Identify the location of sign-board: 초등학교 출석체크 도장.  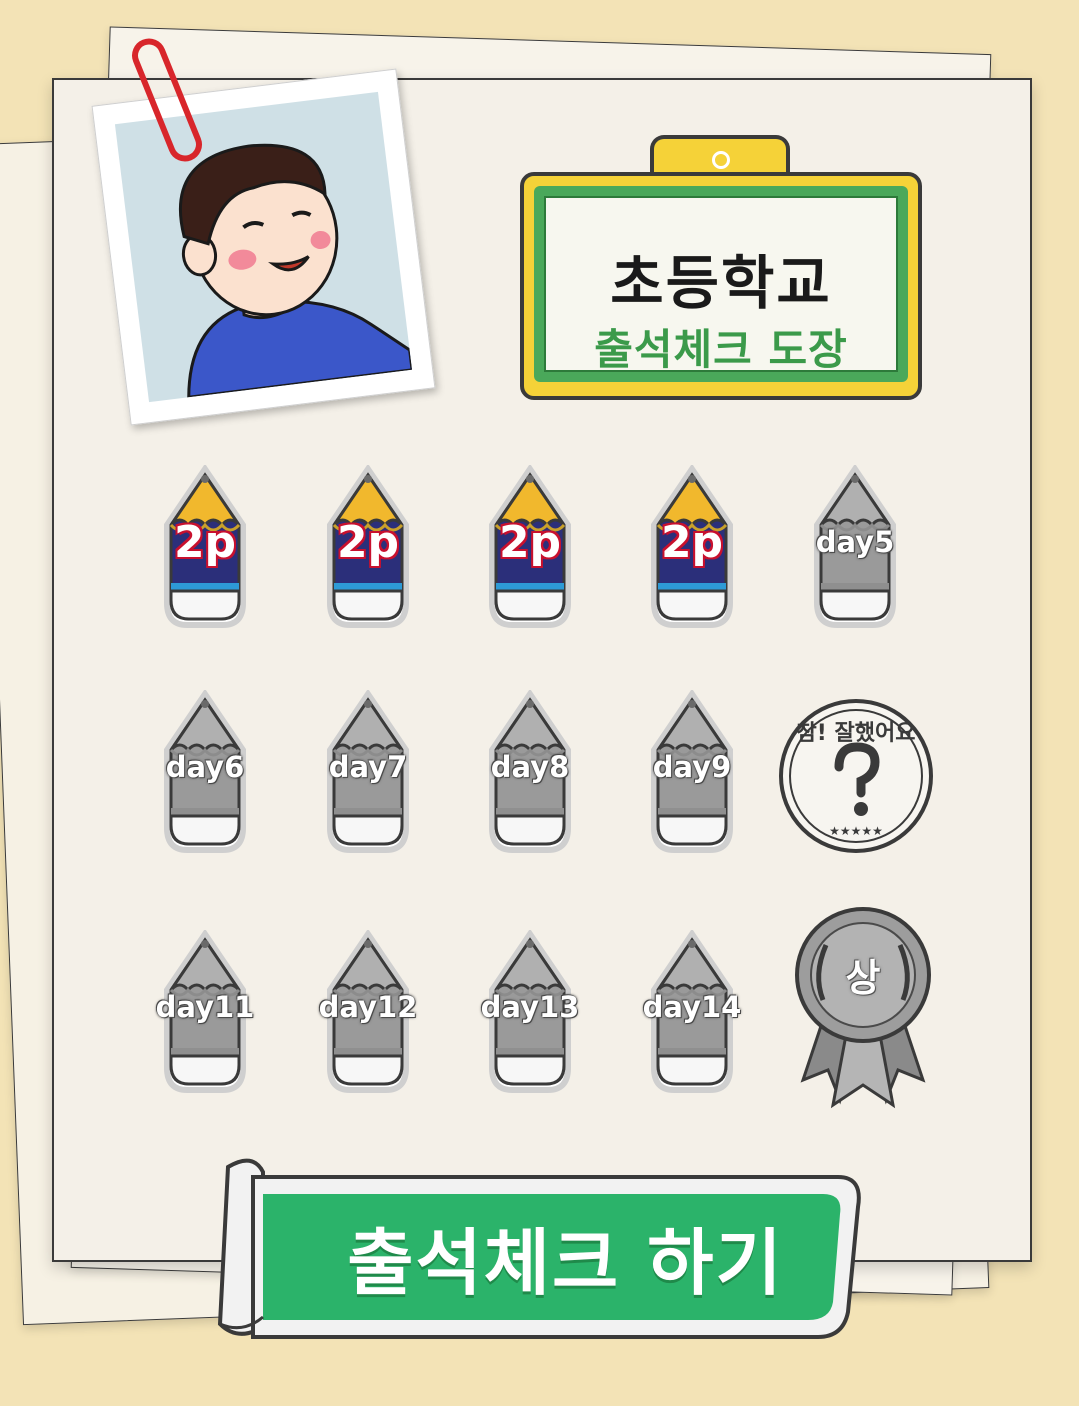
(721, 285).